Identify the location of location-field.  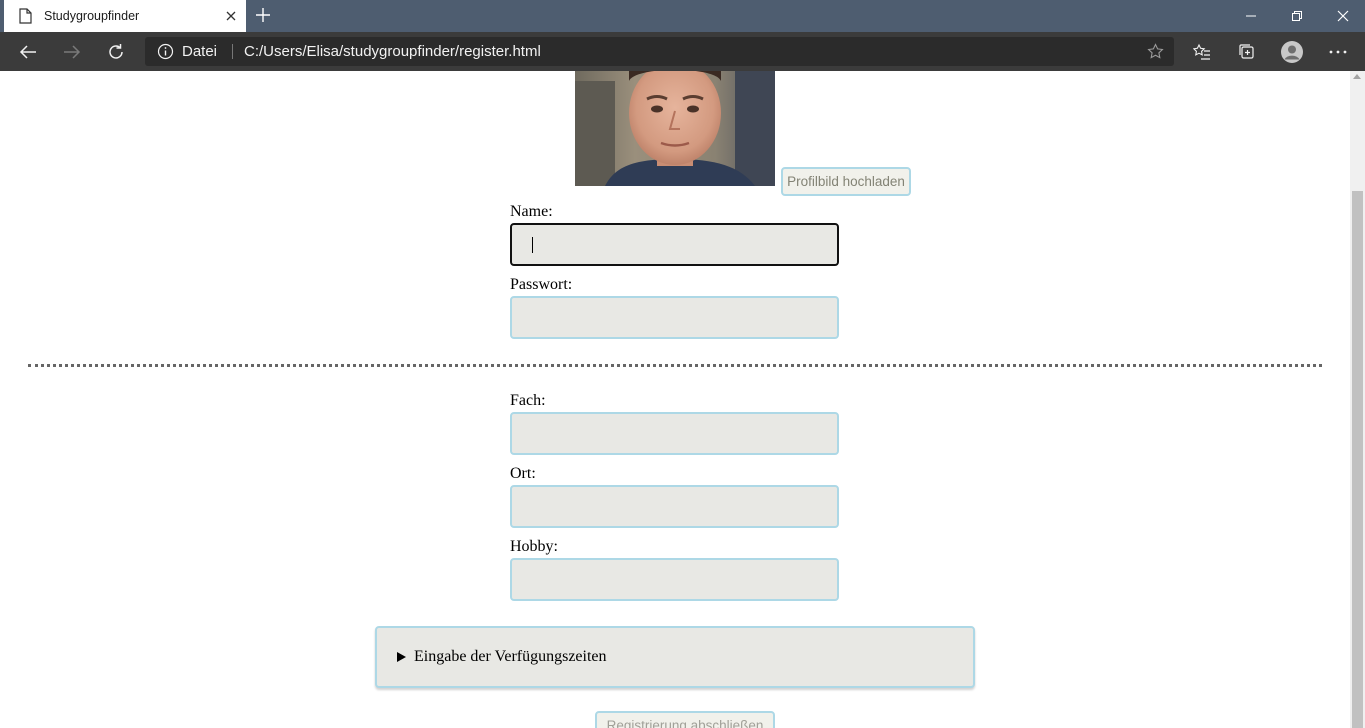
(674, 506).